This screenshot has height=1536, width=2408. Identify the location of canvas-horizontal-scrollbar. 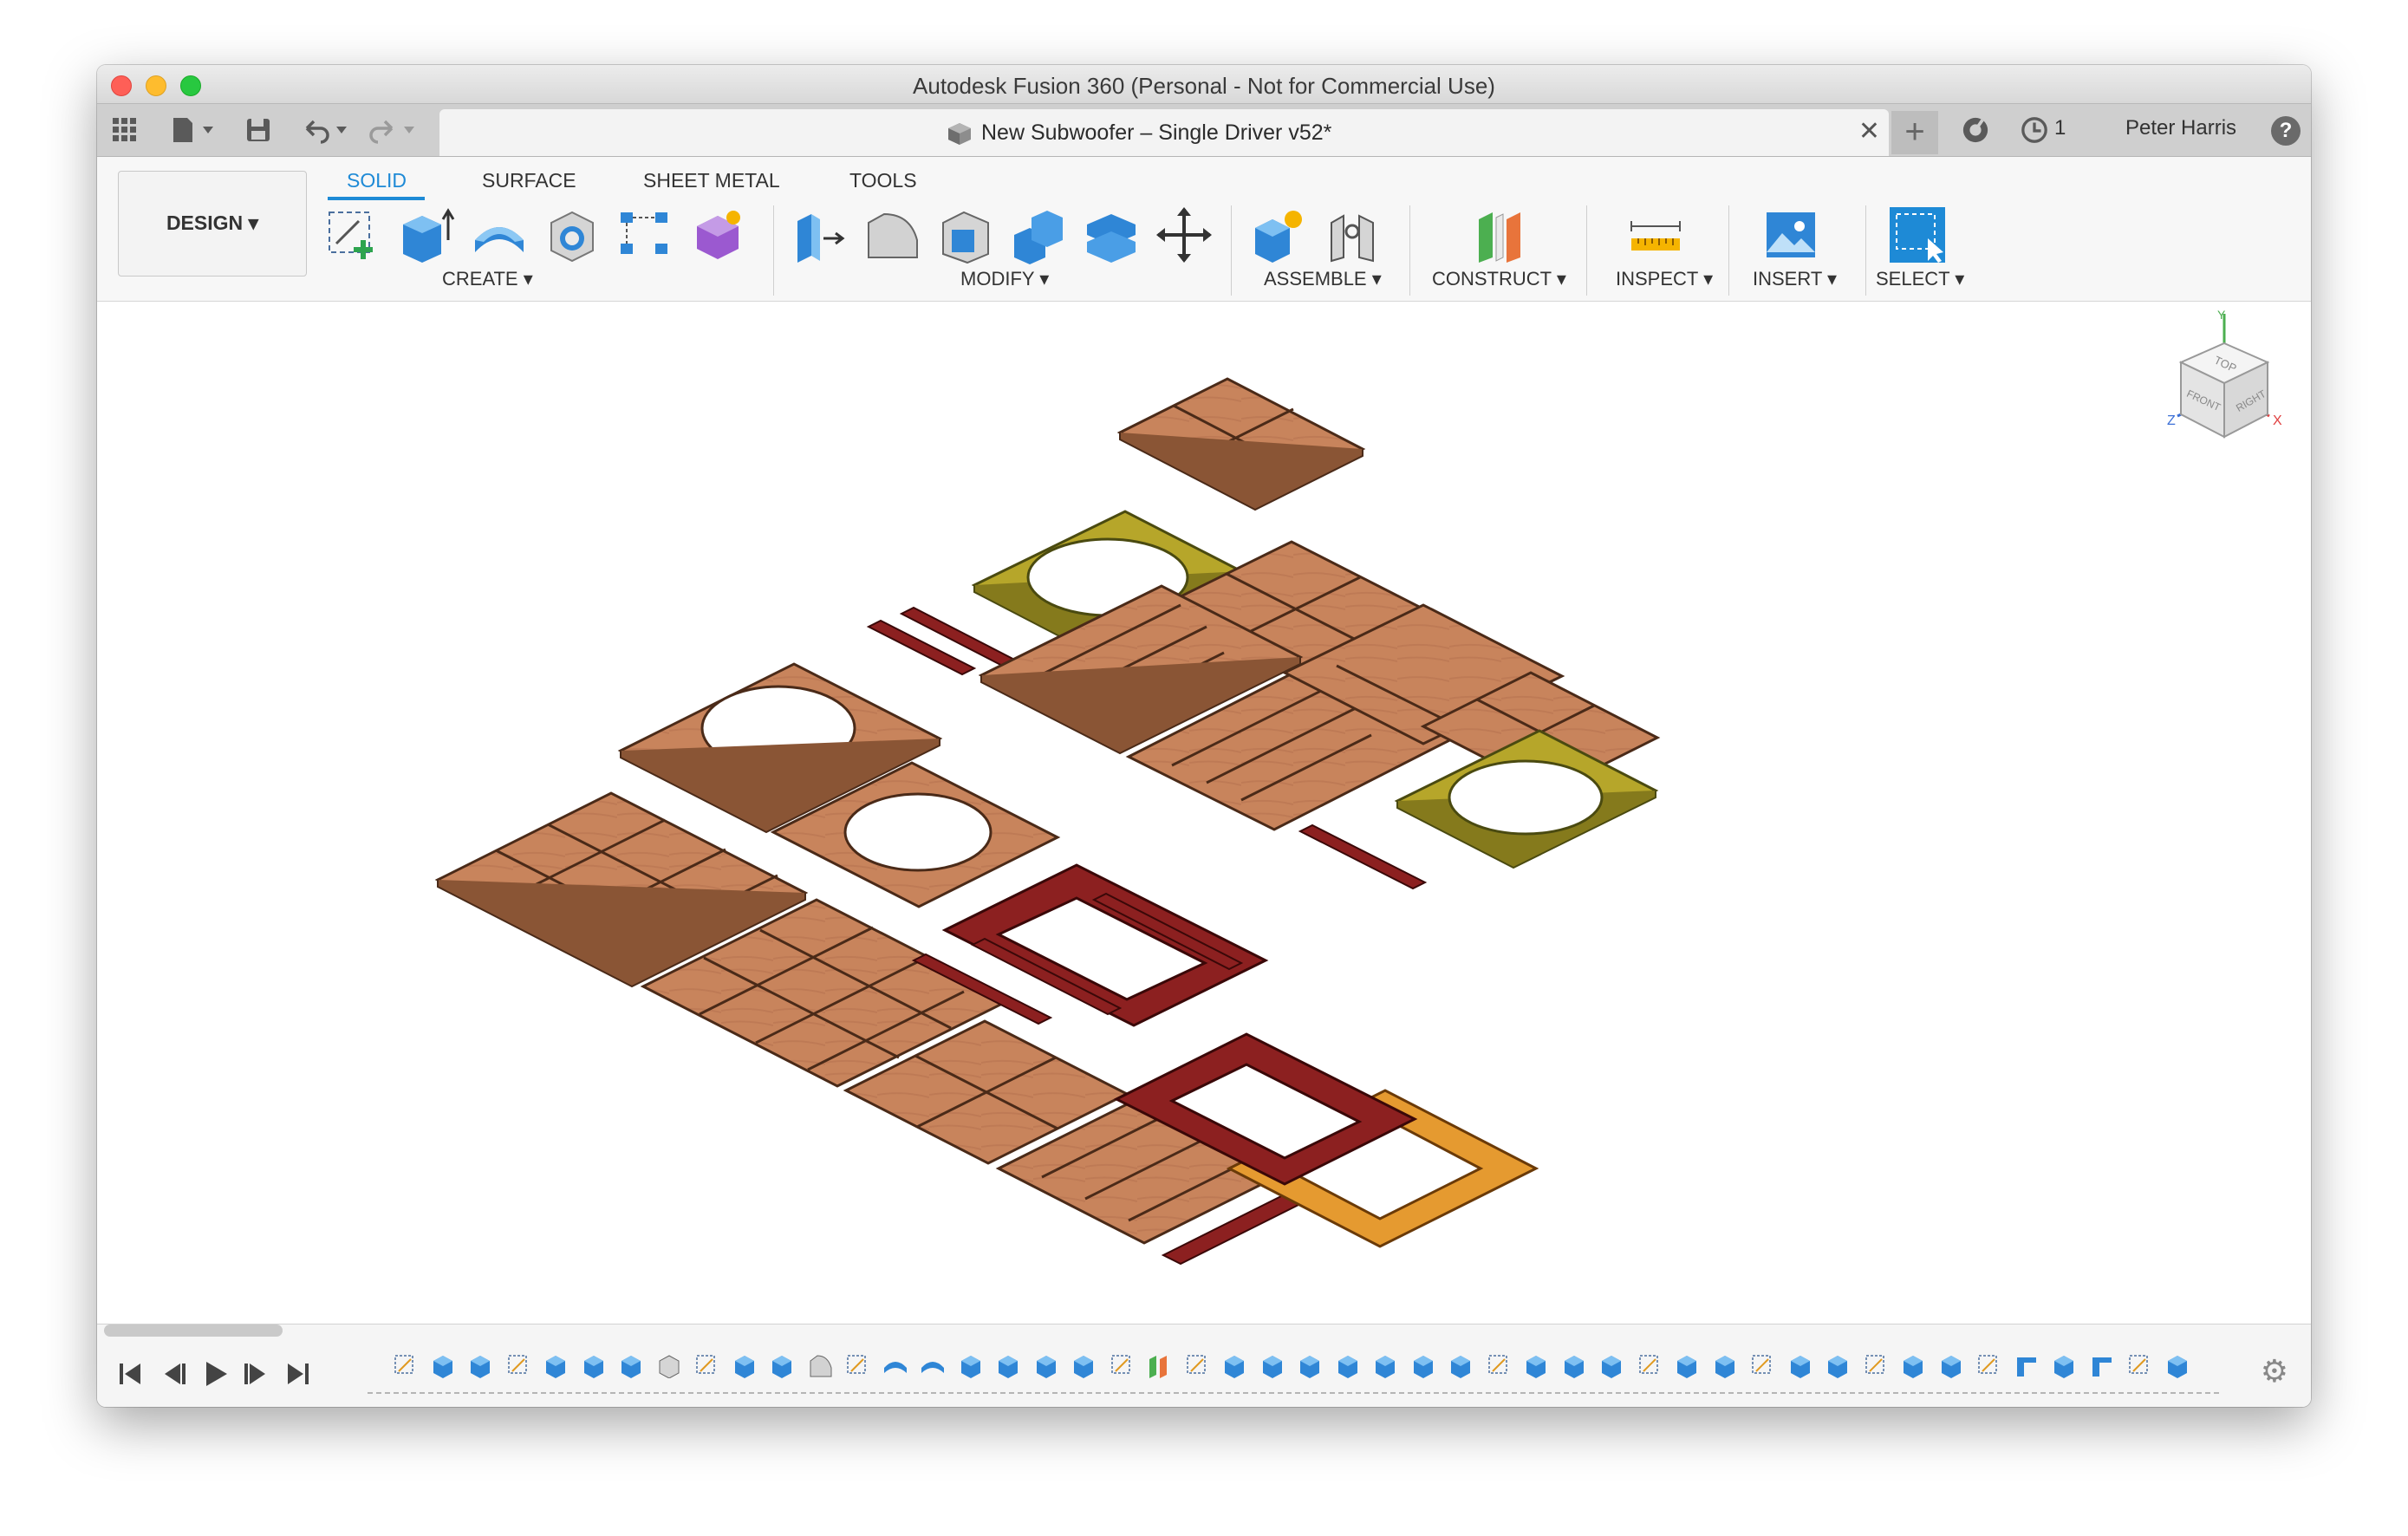
(193, 1330).